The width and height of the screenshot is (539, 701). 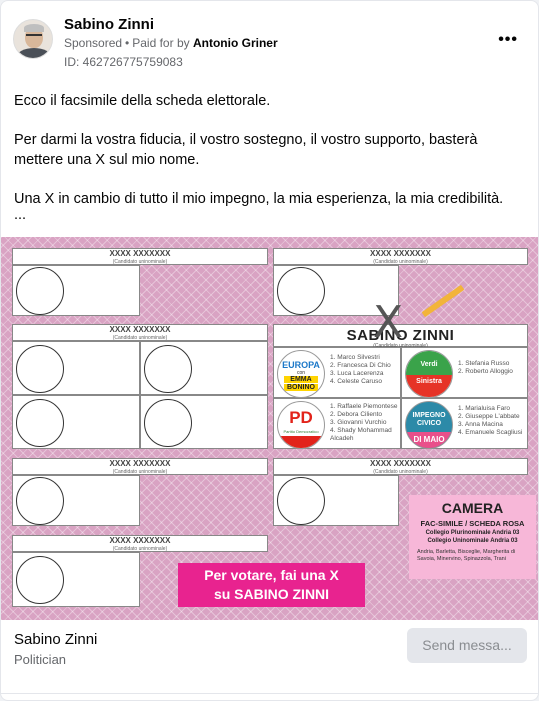 I want to click on sponsored-label: Sponsored, so click(x=93, y=43).